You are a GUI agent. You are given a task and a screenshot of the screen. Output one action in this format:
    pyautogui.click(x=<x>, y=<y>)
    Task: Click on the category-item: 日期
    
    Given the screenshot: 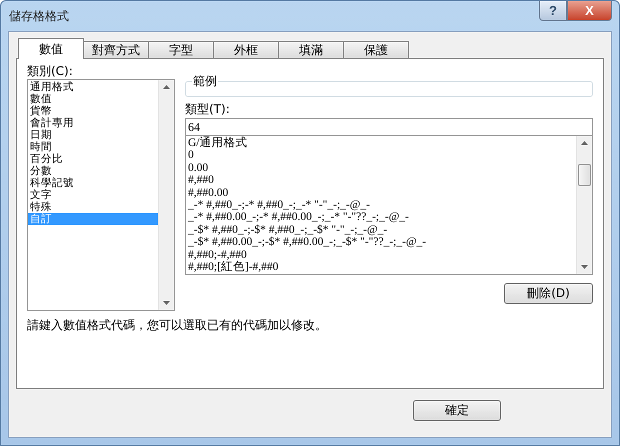 What is the action you would take?
    pyautogui.click(x=93, y=135)
    